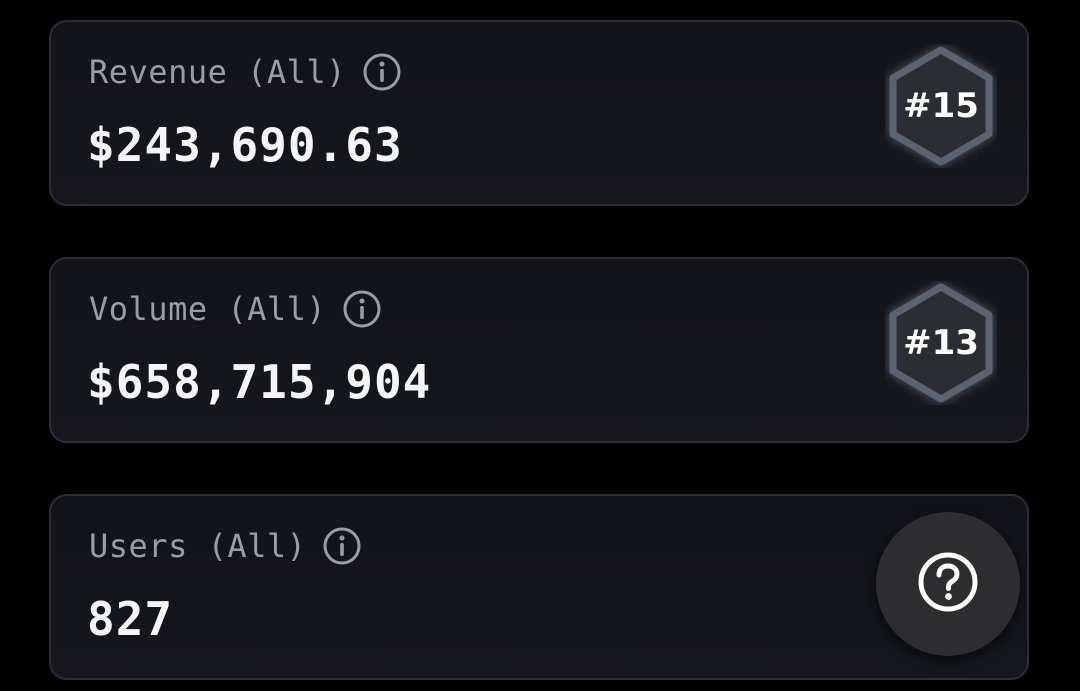 This screenshot has height=691, width=1080. Describe the element at coordinates (198, 546) in the screenshot. I see `users-label: Users (All)` at that location.